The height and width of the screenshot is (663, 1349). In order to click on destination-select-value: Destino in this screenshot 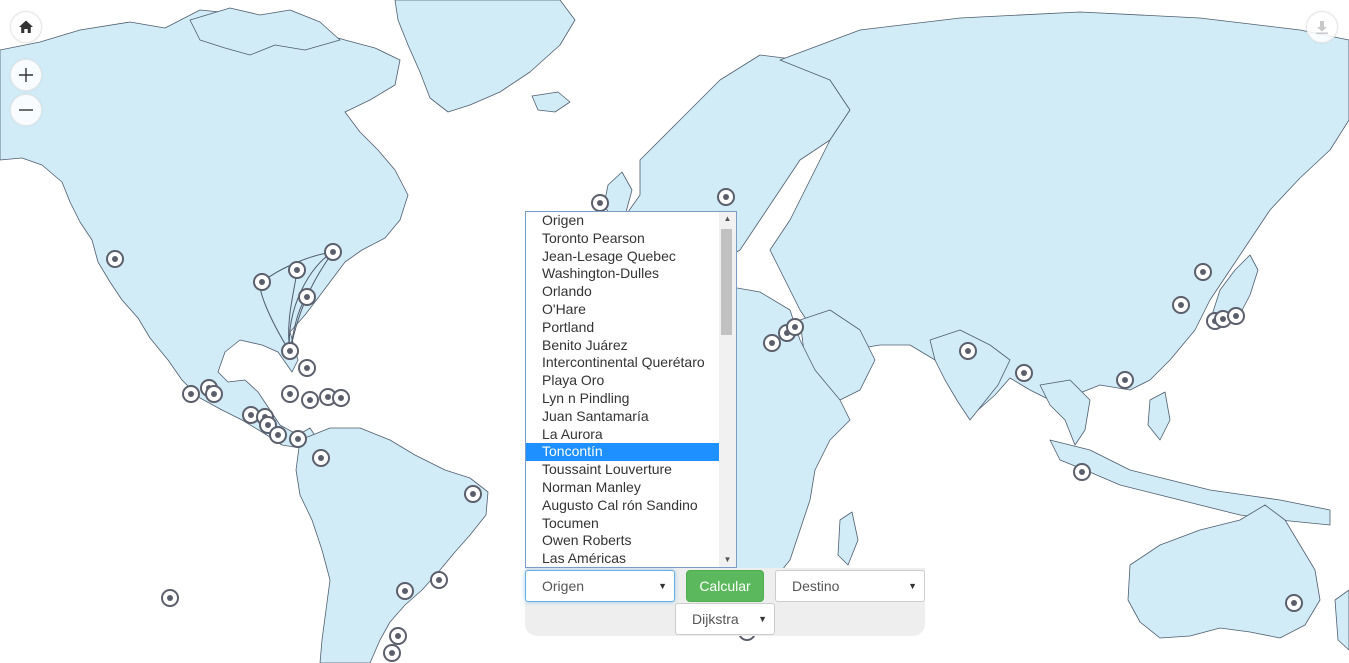, I will do `click(816, 586)`.